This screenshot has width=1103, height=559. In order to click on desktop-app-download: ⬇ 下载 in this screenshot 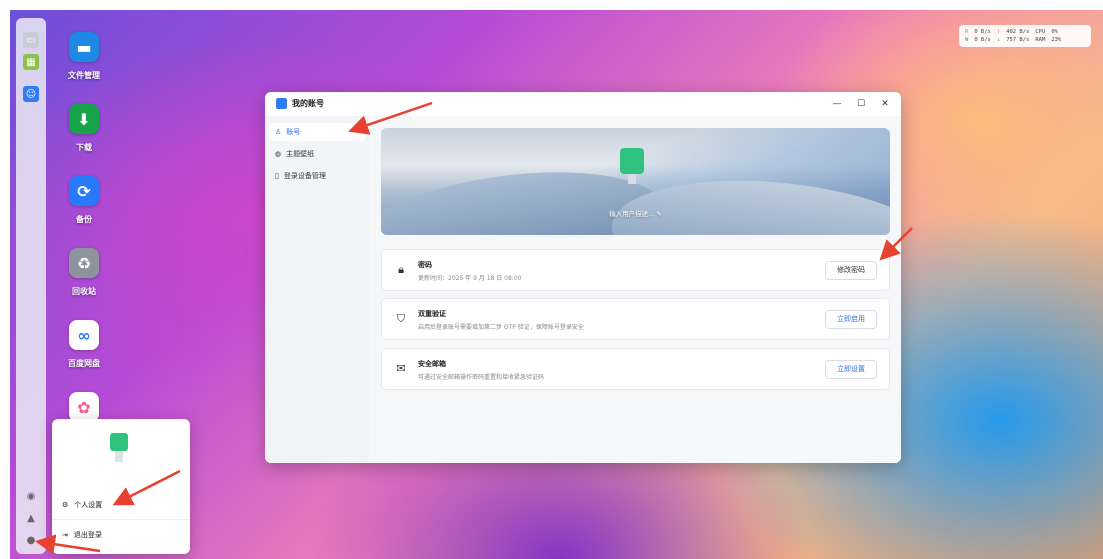, I will do `click(84, 128)`.